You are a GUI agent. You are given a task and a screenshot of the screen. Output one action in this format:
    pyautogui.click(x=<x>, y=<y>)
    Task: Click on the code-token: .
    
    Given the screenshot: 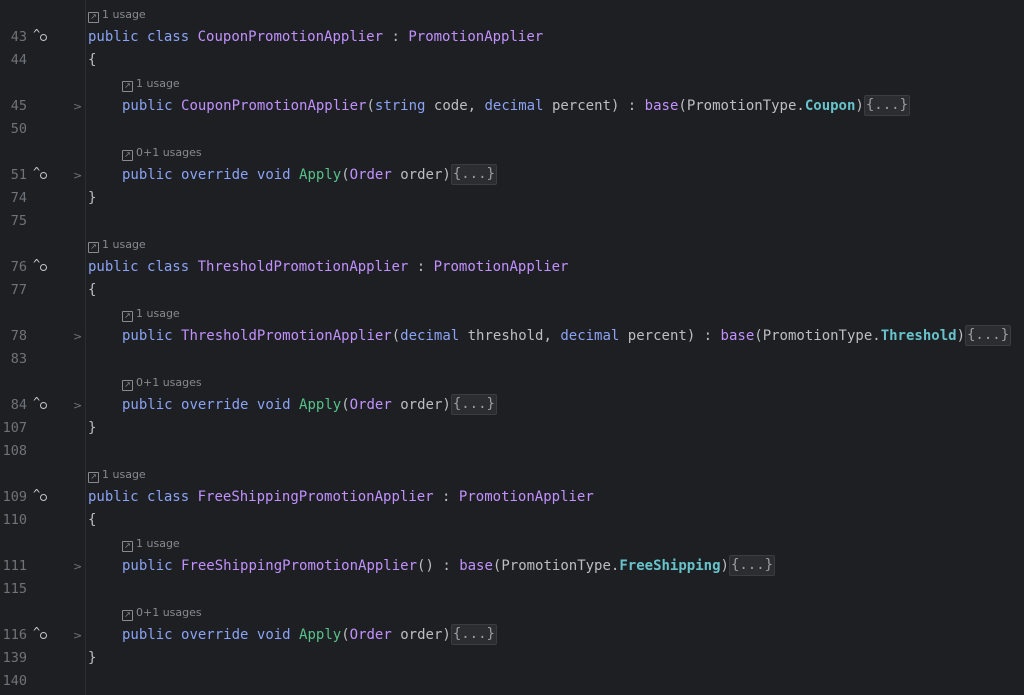 What is the action you would take?
    pyautogui.click(x=800, y=106)
    